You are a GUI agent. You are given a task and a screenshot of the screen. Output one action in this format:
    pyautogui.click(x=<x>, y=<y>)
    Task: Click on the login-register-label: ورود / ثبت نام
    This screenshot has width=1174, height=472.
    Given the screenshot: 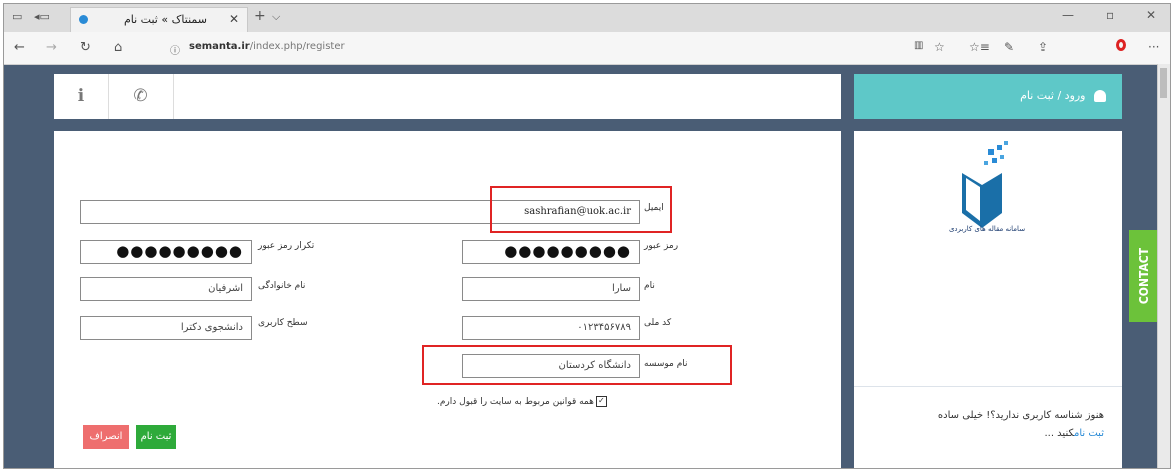 What is the action you would take?
    pyautogui.click(x=1053, y=95)
    